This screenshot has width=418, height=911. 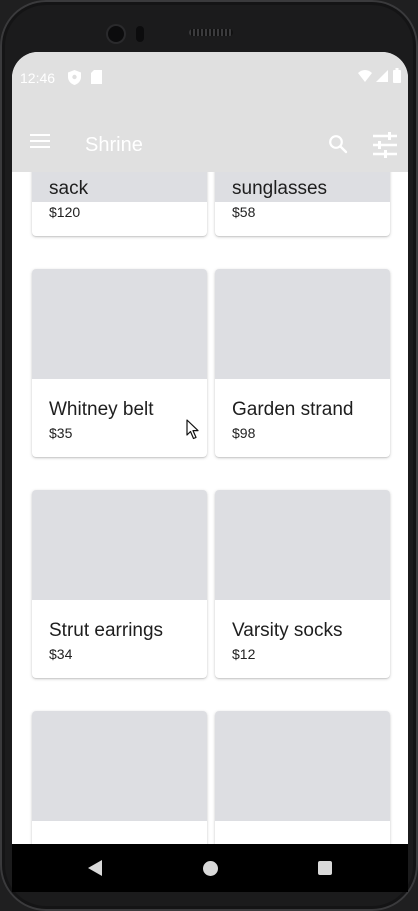 I want to click on cursor-icon, so click(x=192, y=429).